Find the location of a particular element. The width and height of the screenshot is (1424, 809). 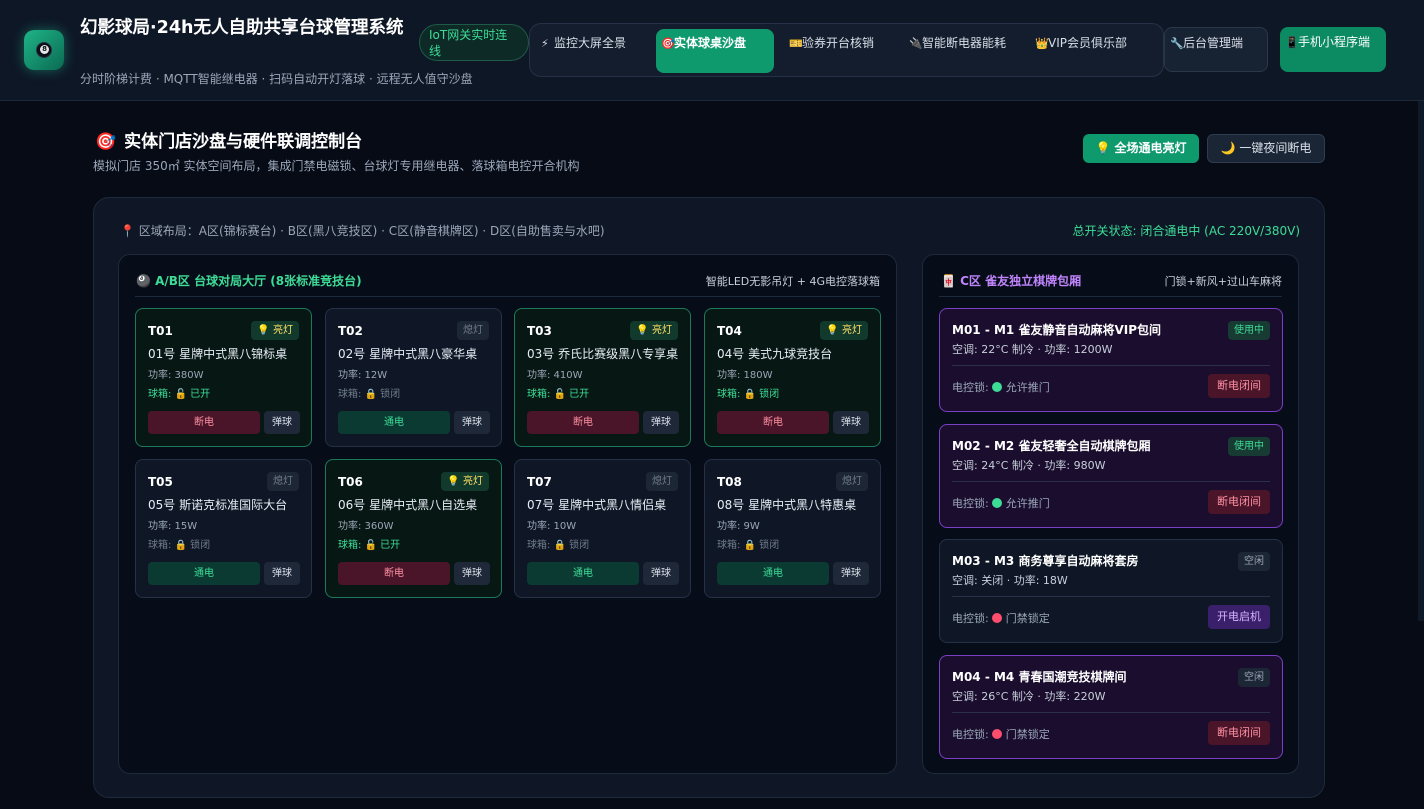

billiard-table-card: T07 熄灯 07号 星牌中式黑八情侣桌 功率: 10W 球箱: 🔒 锁闭 通电 弹球 is located at coordinates (602, 528).